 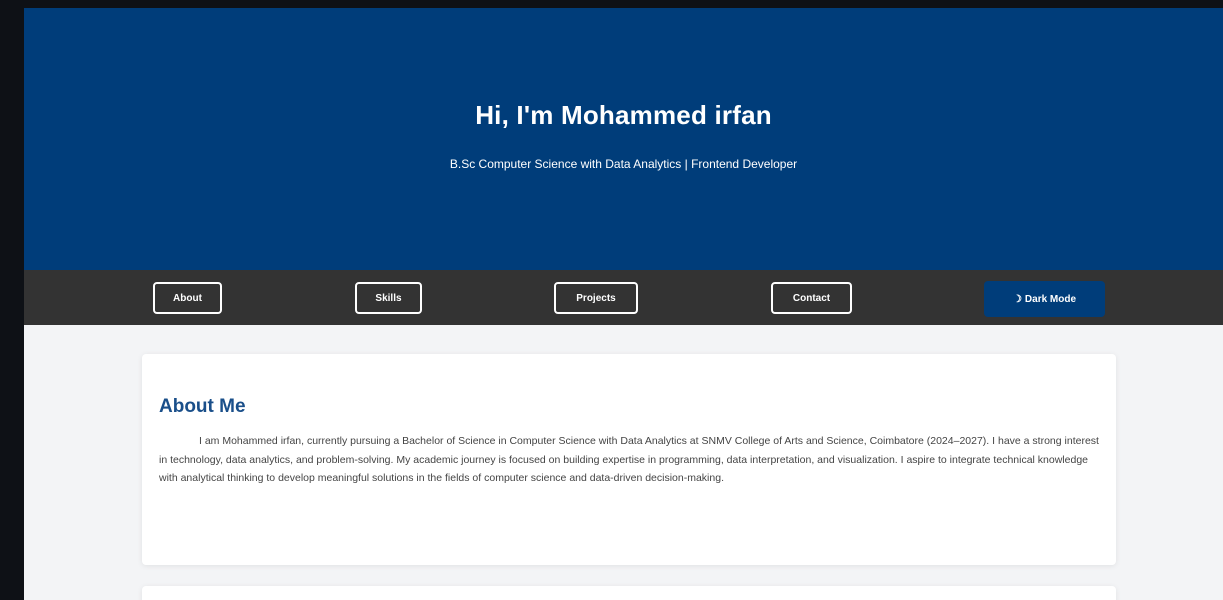 What do you see at coordinates (187, 298) in the screenshot?
I see `nav-about-button: About` at bounding box center [187, 298].